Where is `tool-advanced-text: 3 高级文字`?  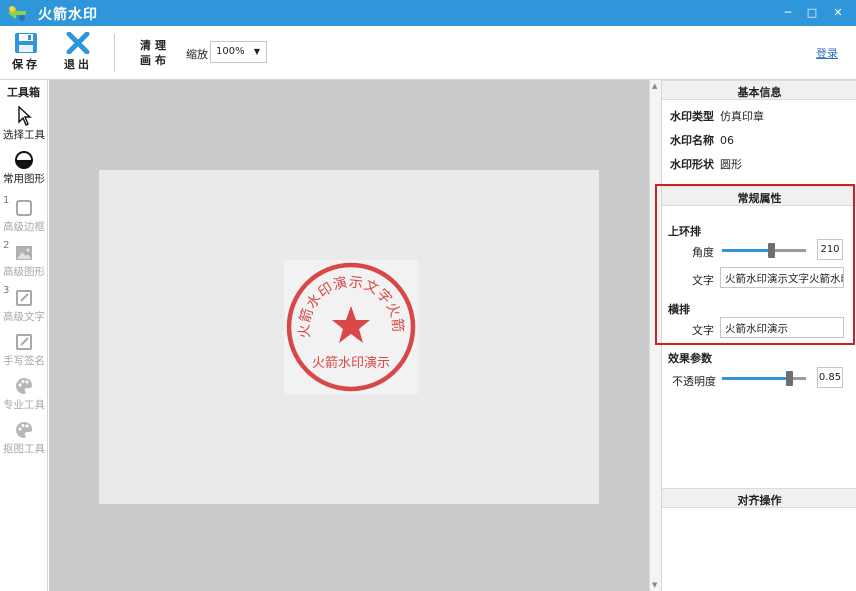 tool-advanced-text: 3 高级文字 is located at coordinates (24, 308).